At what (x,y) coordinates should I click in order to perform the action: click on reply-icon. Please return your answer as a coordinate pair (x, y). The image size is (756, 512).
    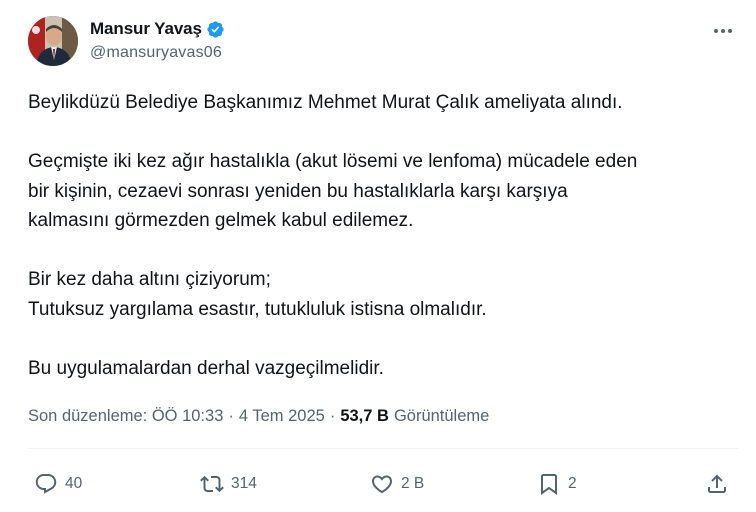
    Looking at the image, I should click on (46, 484).